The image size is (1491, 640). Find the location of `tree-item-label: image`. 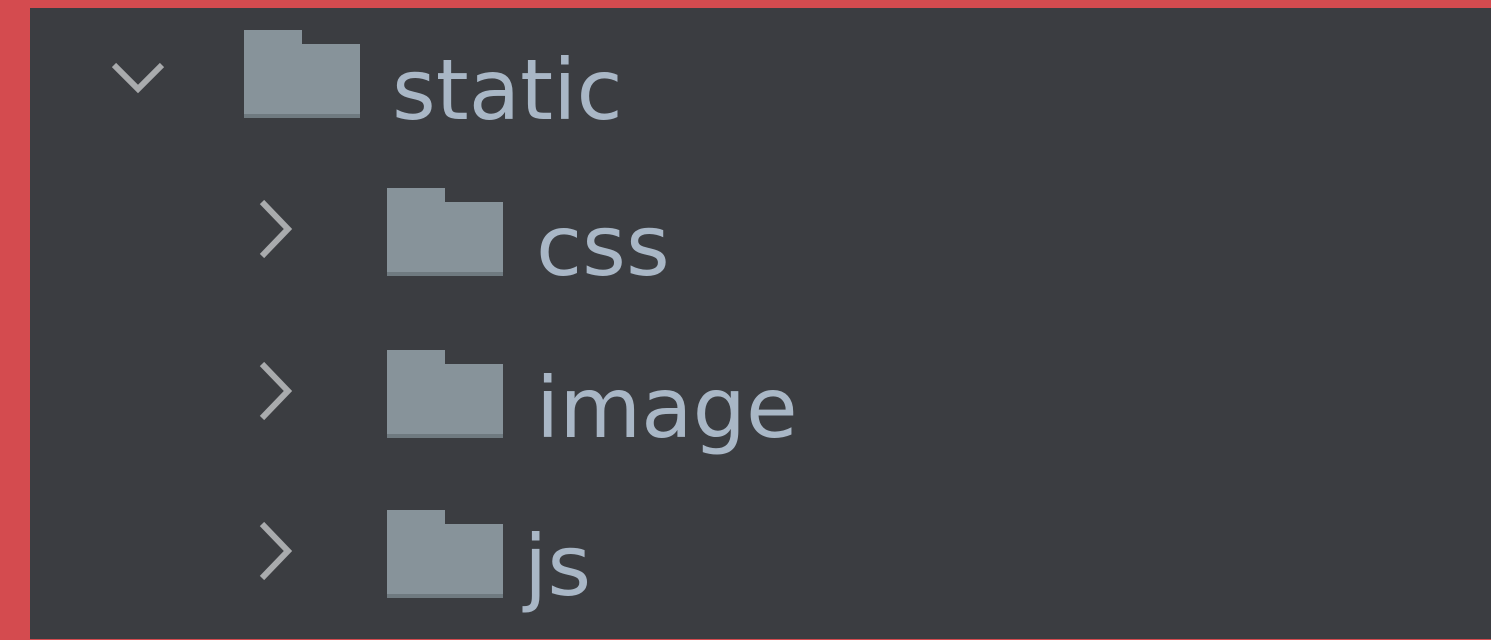

tree-item-label: image is located at coordinates (667, 408).